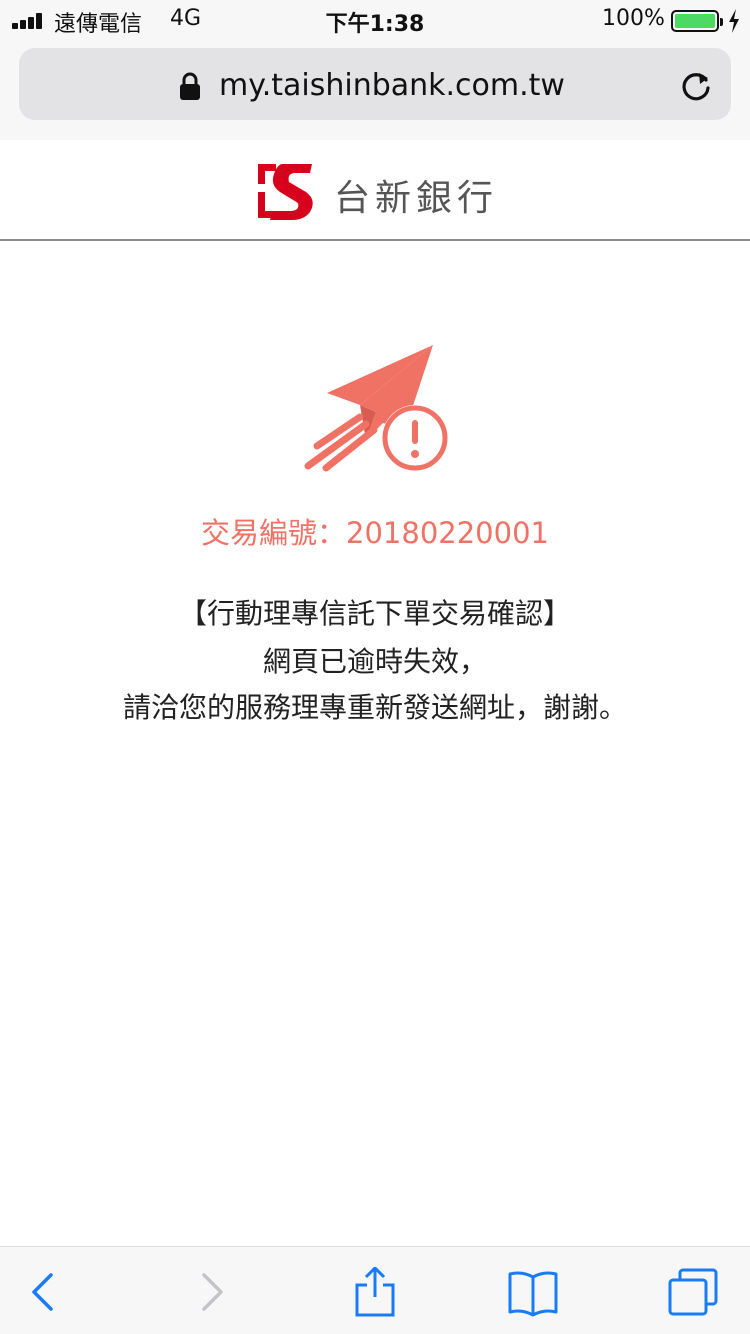 The height and width of the screenshot is (1334, 750). Describe the element at coordinates (375, 533) in the screenshot. I see `transaction-number: 交易編號：20180220001` at that location.